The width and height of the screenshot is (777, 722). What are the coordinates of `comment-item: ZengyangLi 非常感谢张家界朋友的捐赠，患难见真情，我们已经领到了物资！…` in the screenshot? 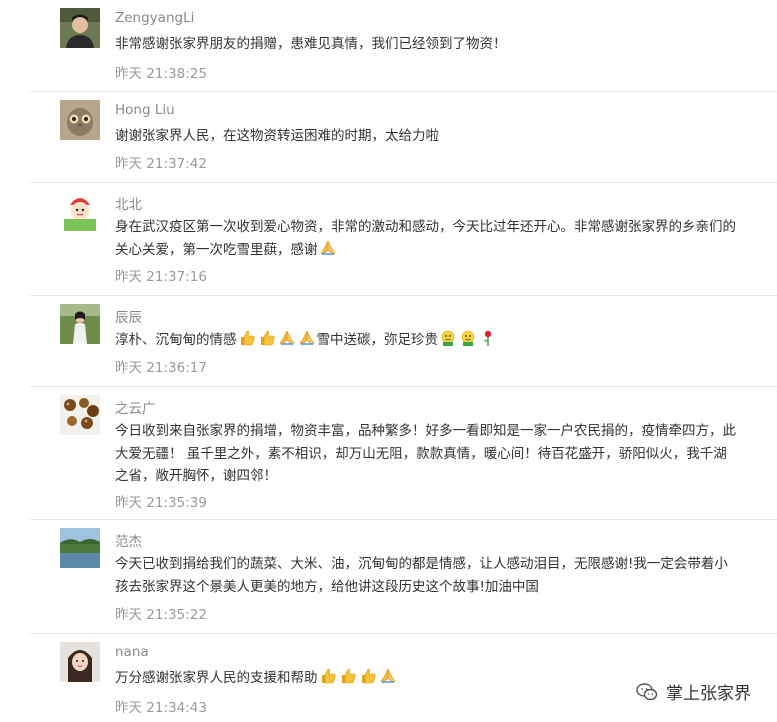 It's located at (403, 46).